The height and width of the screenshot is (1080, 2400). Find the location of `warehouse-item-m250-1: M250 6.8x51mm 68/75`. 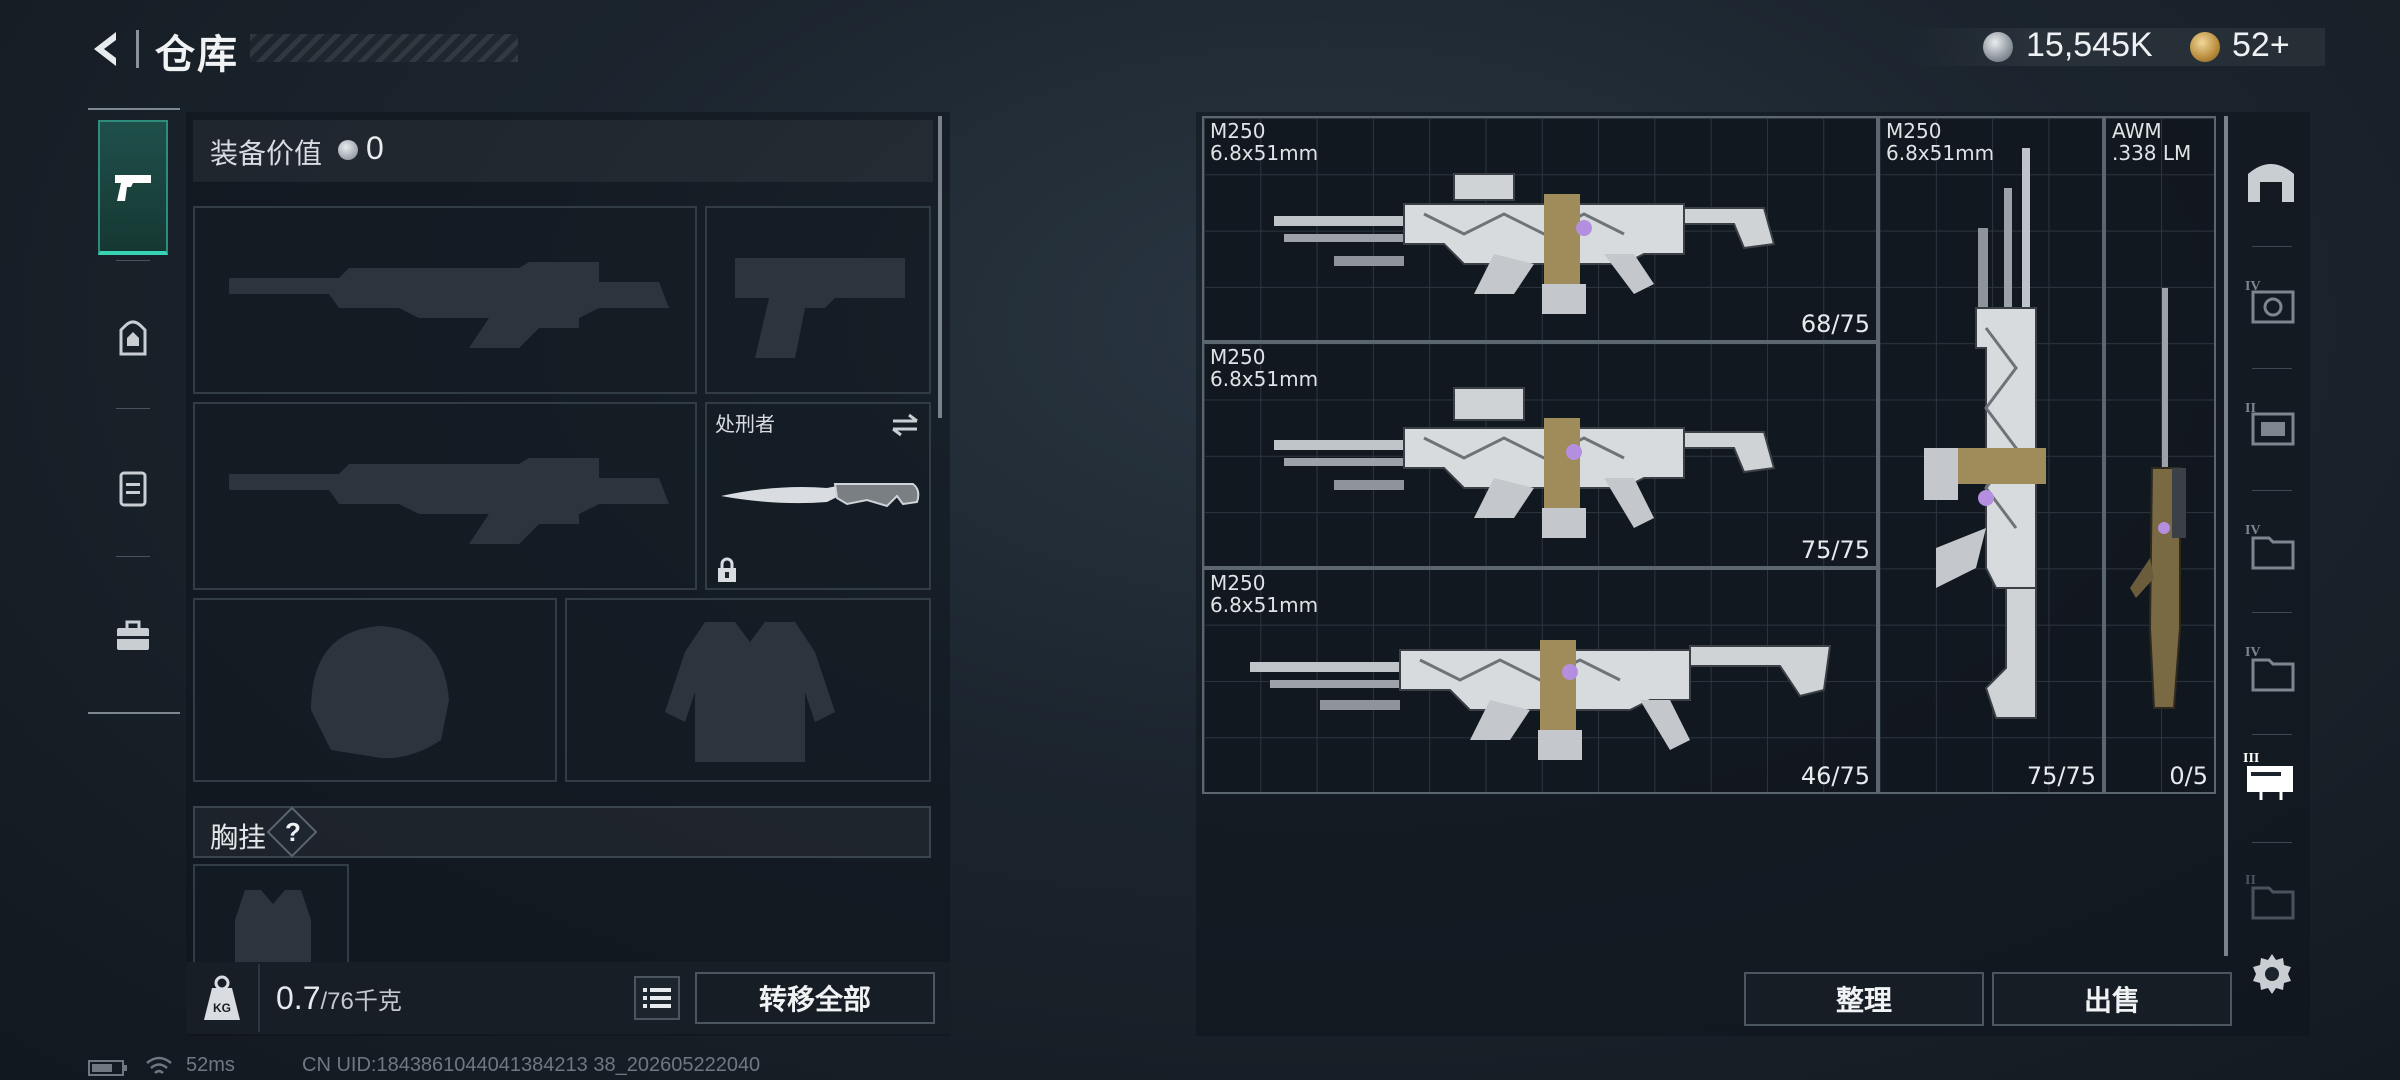

warehouse-item-m250-1: M250 6.8x51mm 68/75 is located at coordinates (1540, 229).